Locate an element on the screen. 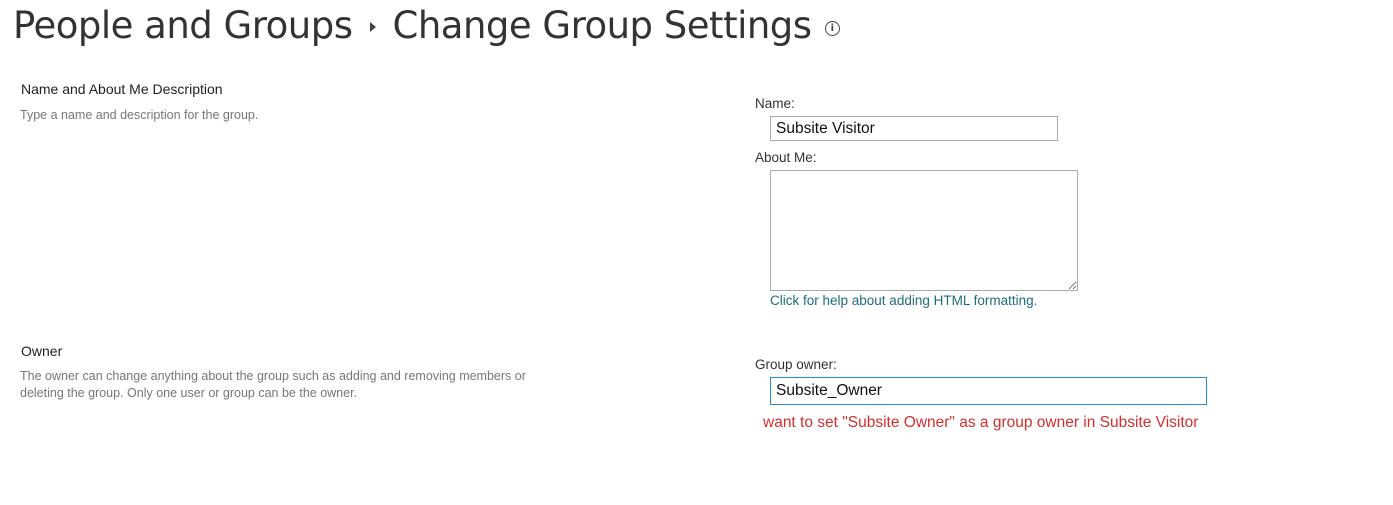 Image resolution: width=1393 pixels, height=505 pixels. page-title: Change Group Settings is located at coordinates (602, 25).